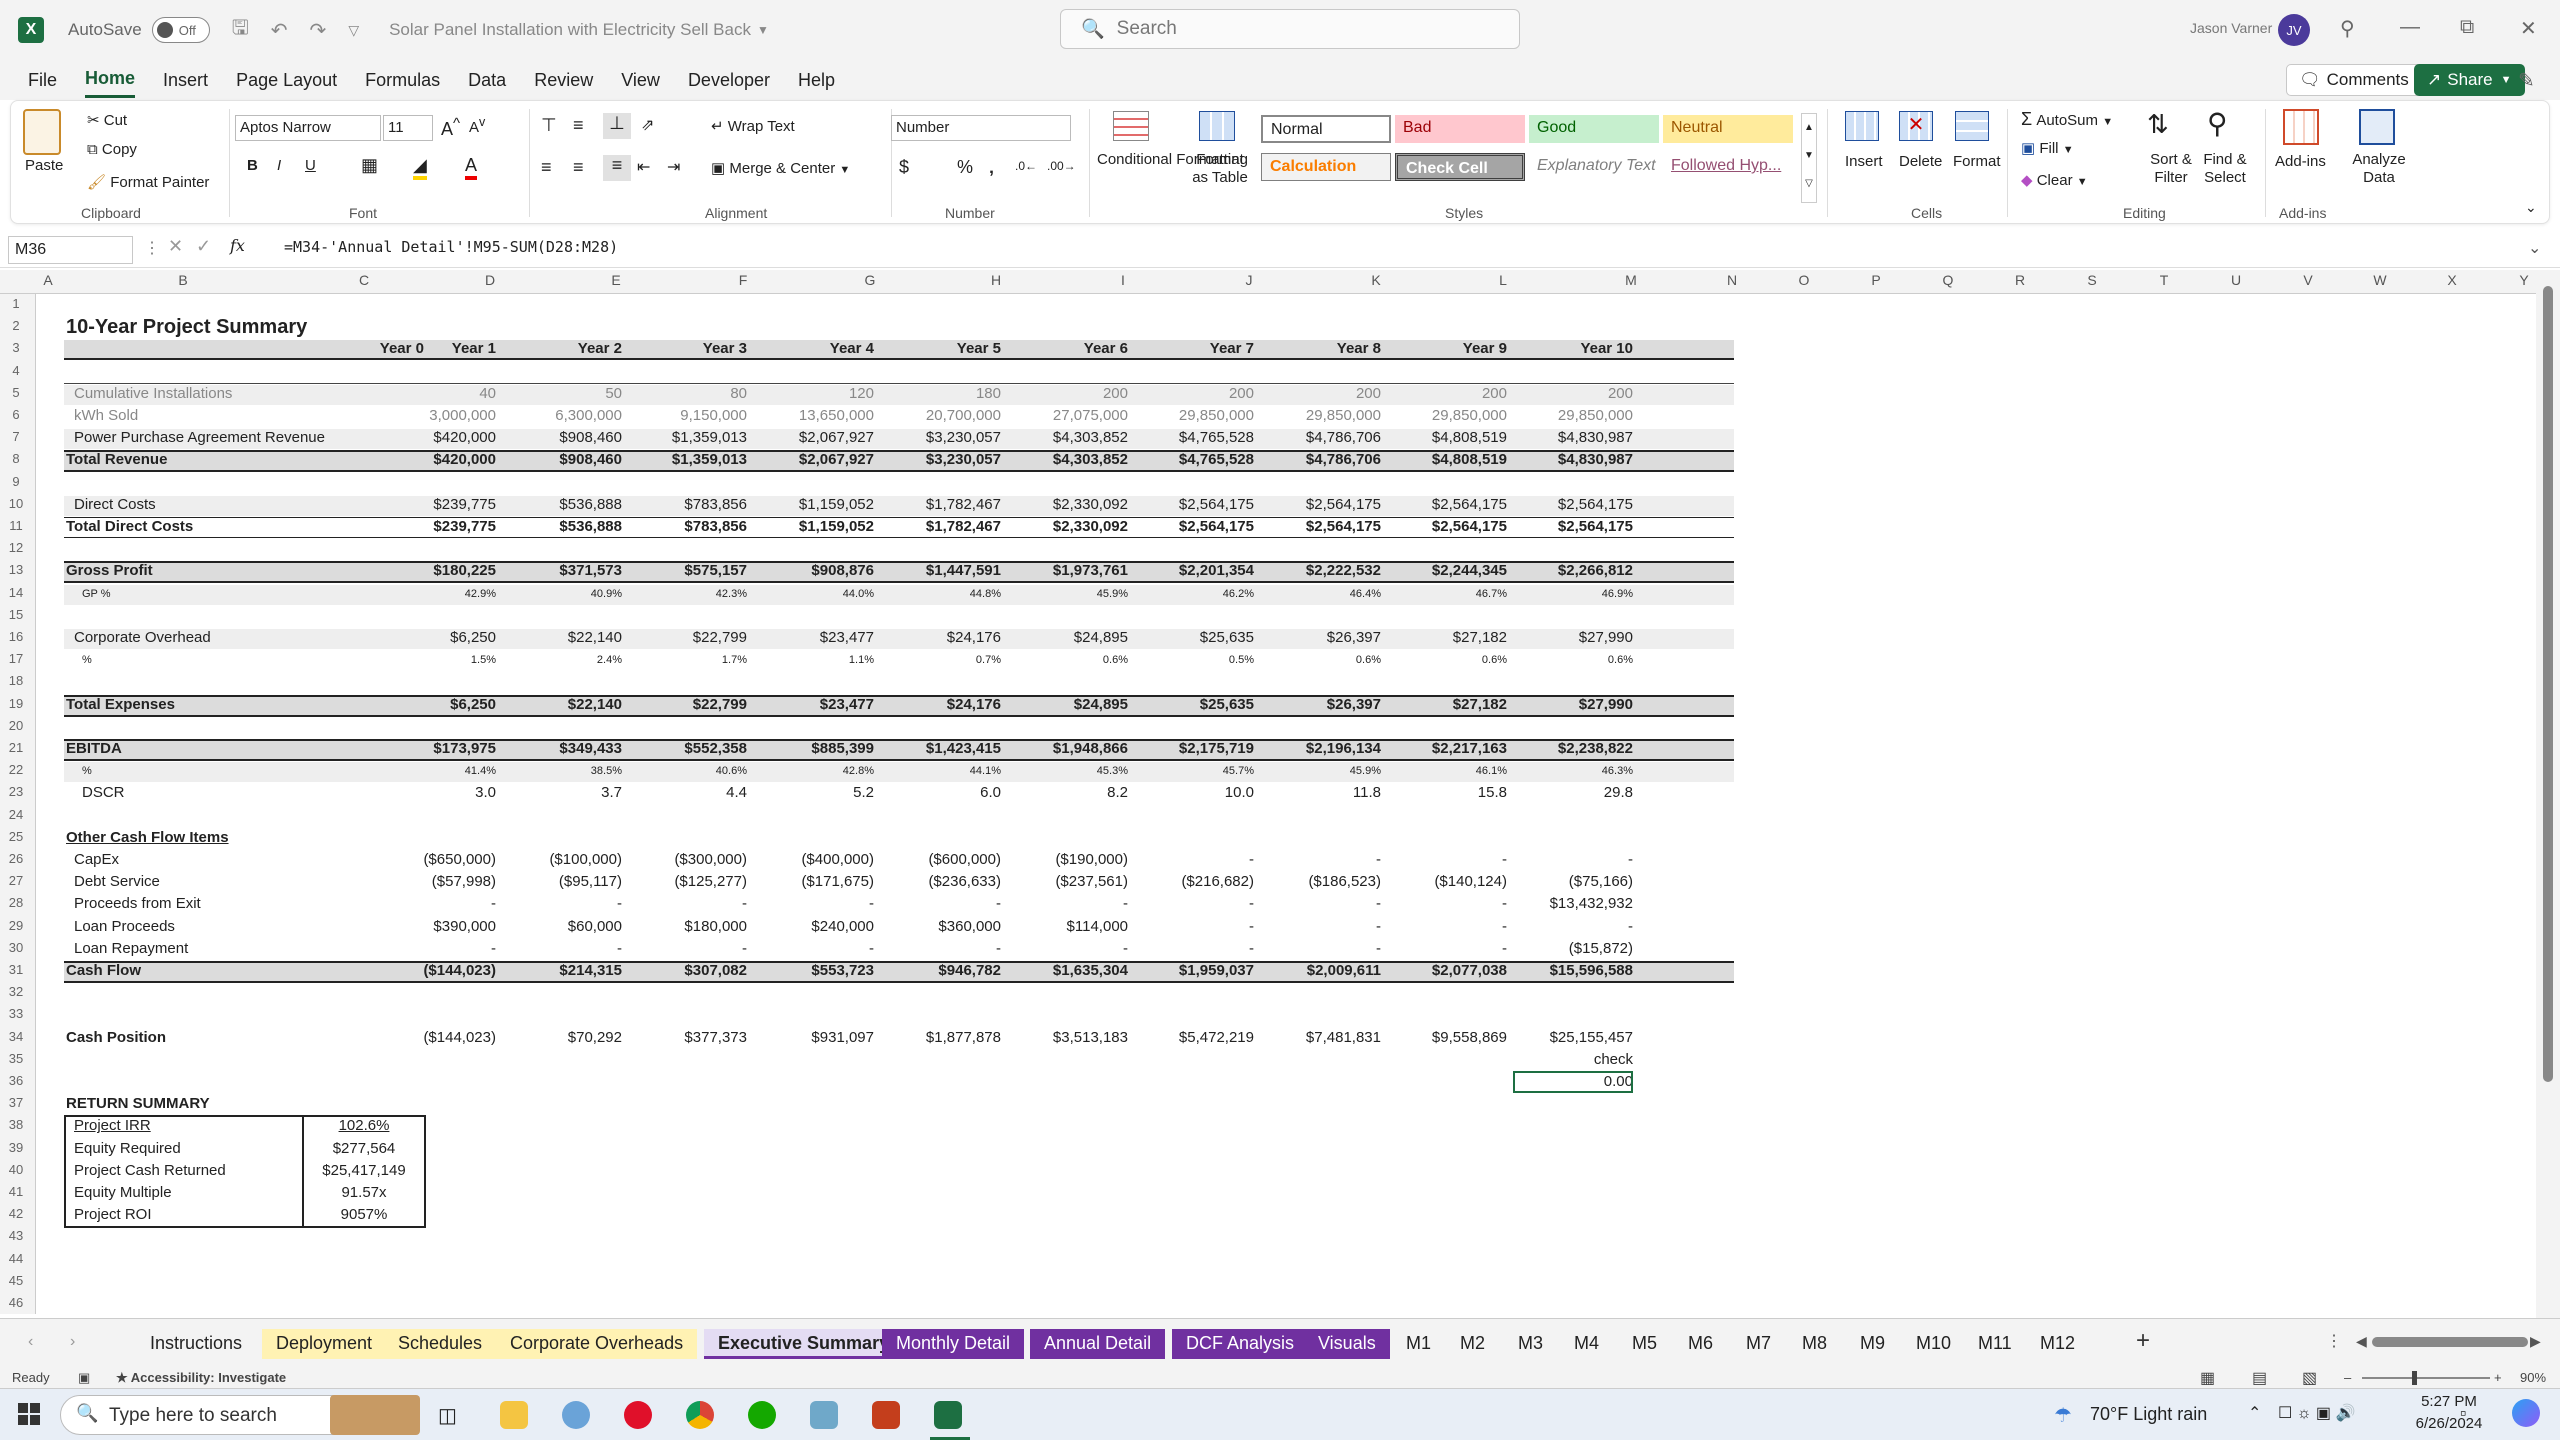  I want to click on column-header-D: D, so click(490, 280).